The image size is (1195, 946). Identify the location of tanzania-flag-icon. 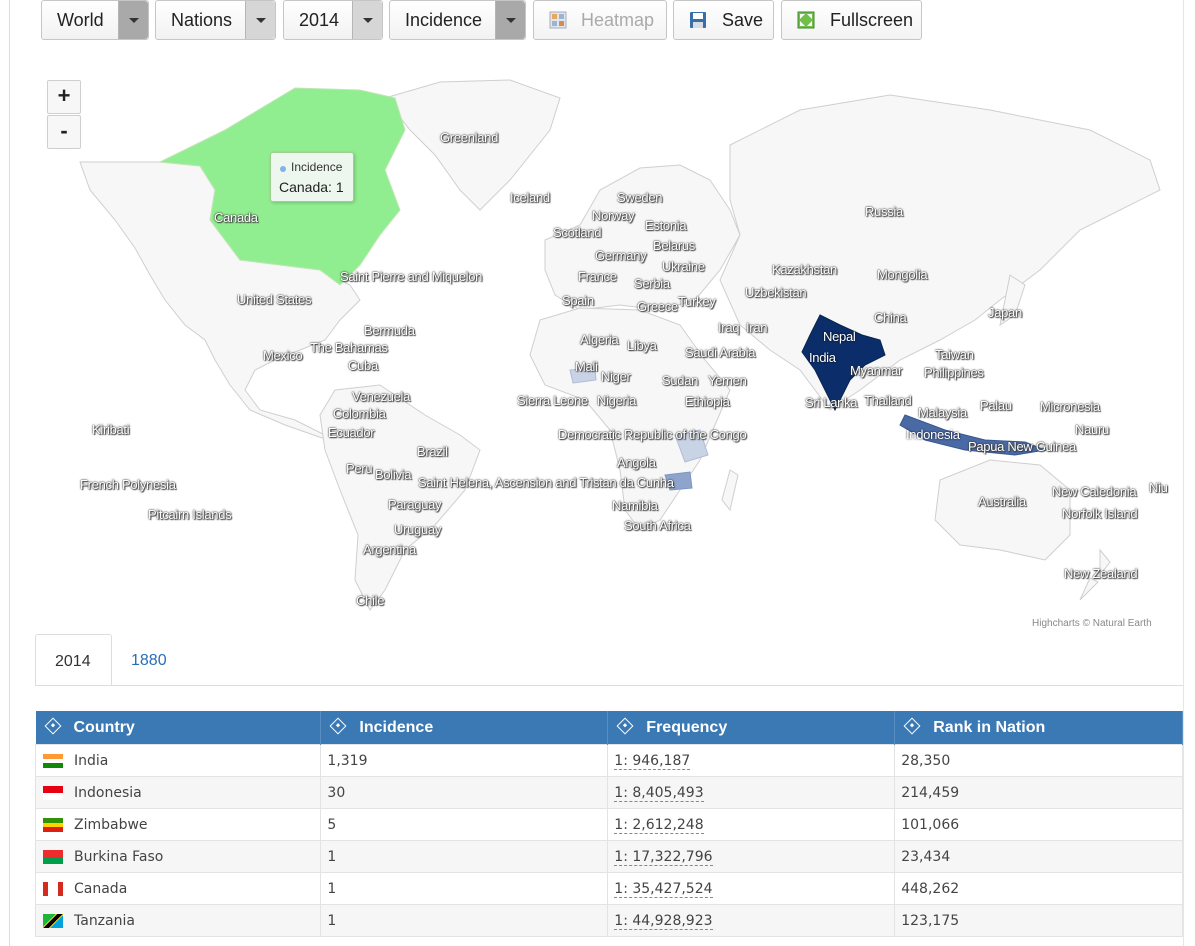
(53, 921).